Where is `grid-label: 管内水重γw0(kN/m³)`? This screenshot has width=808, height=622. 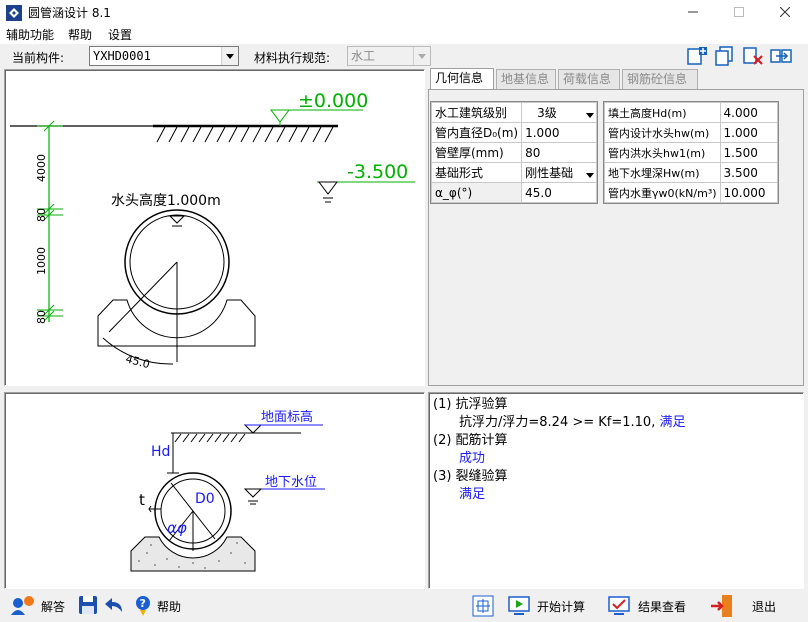
grid-label: 管内水重γw0(kN/m³) is located at coordinates (662, 192).